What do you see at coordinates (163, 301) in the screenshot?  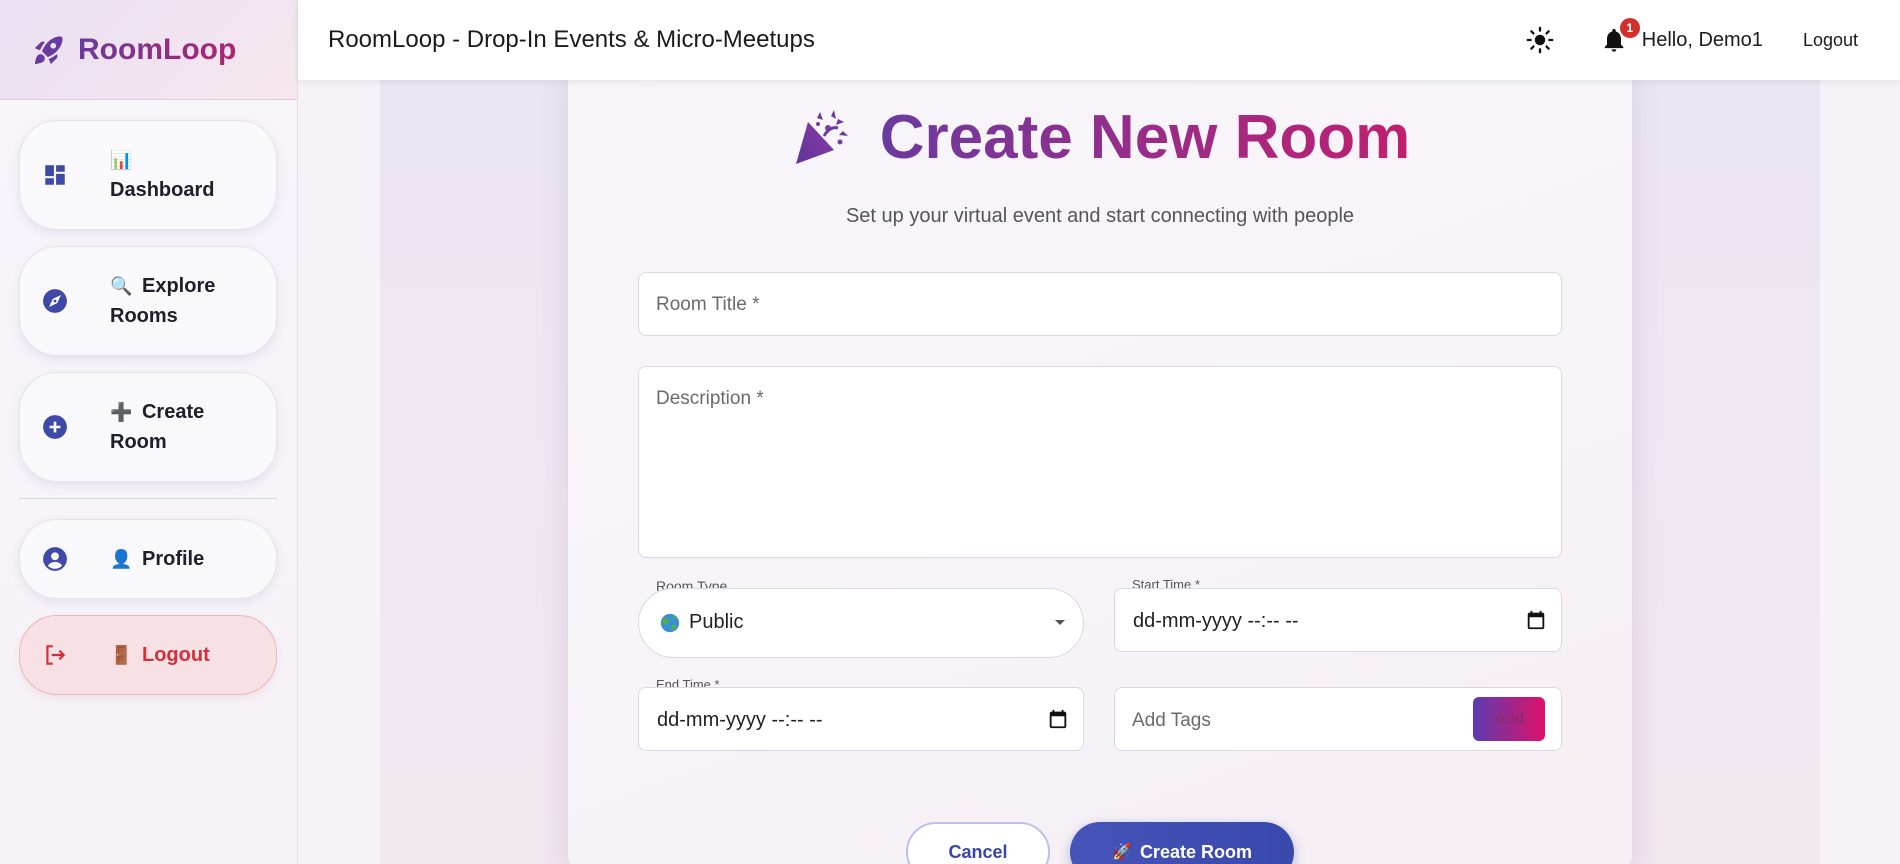 I see `sidebar-item-label: 🔍 Explore Rooms` at bounding box center [163, 301].